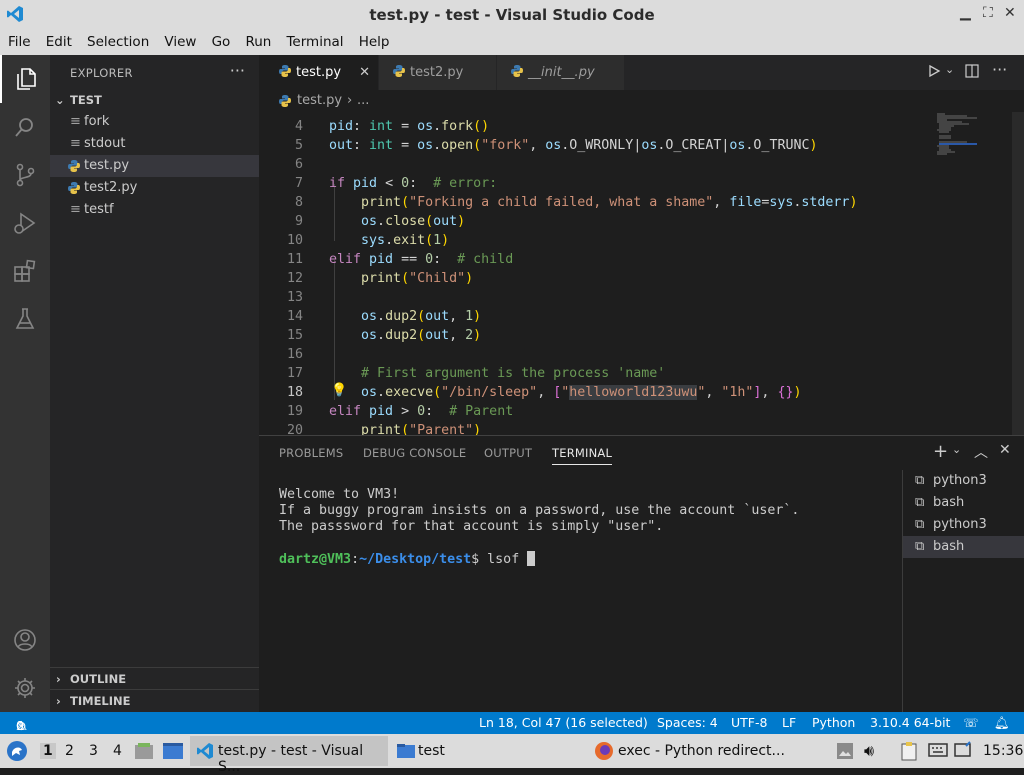 The height and width of the screenshot is (775, 1024). Describe the element at coordinates (319, 101) in the screenshot. I see `breadcrumb-file: test.py` at that location.